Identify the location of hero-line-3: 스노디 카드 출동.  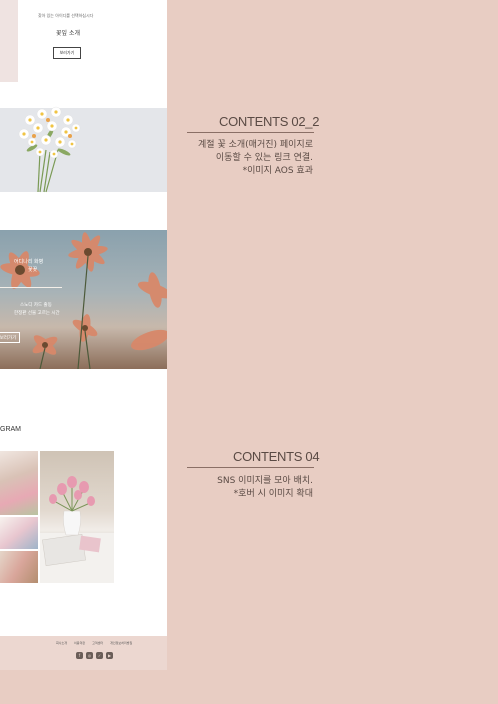
(36, 305).